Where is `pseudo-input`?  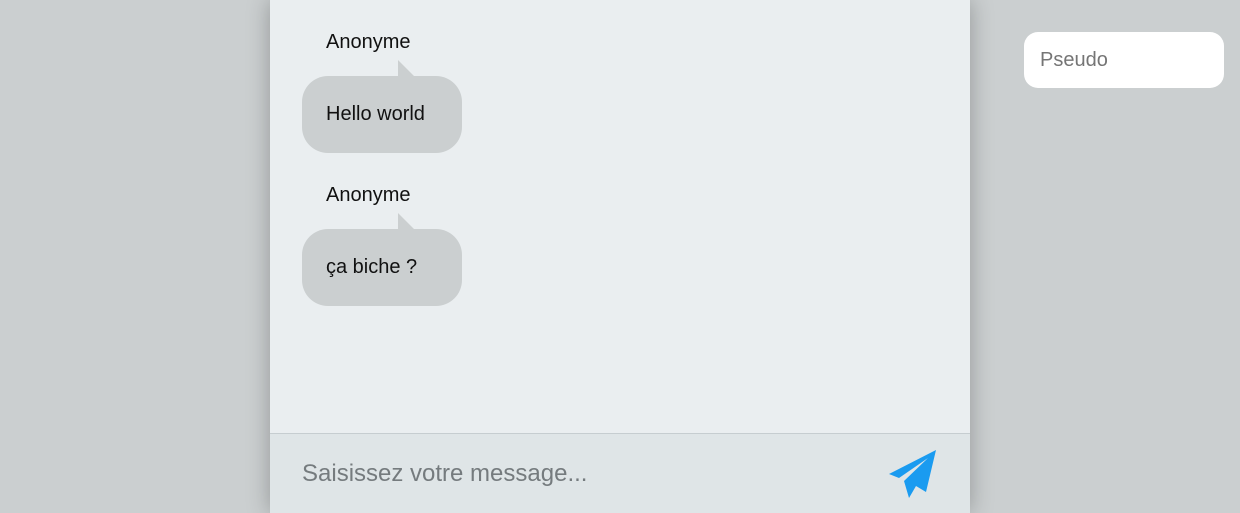
pseudo-input is located at coordinates (1124, 60).